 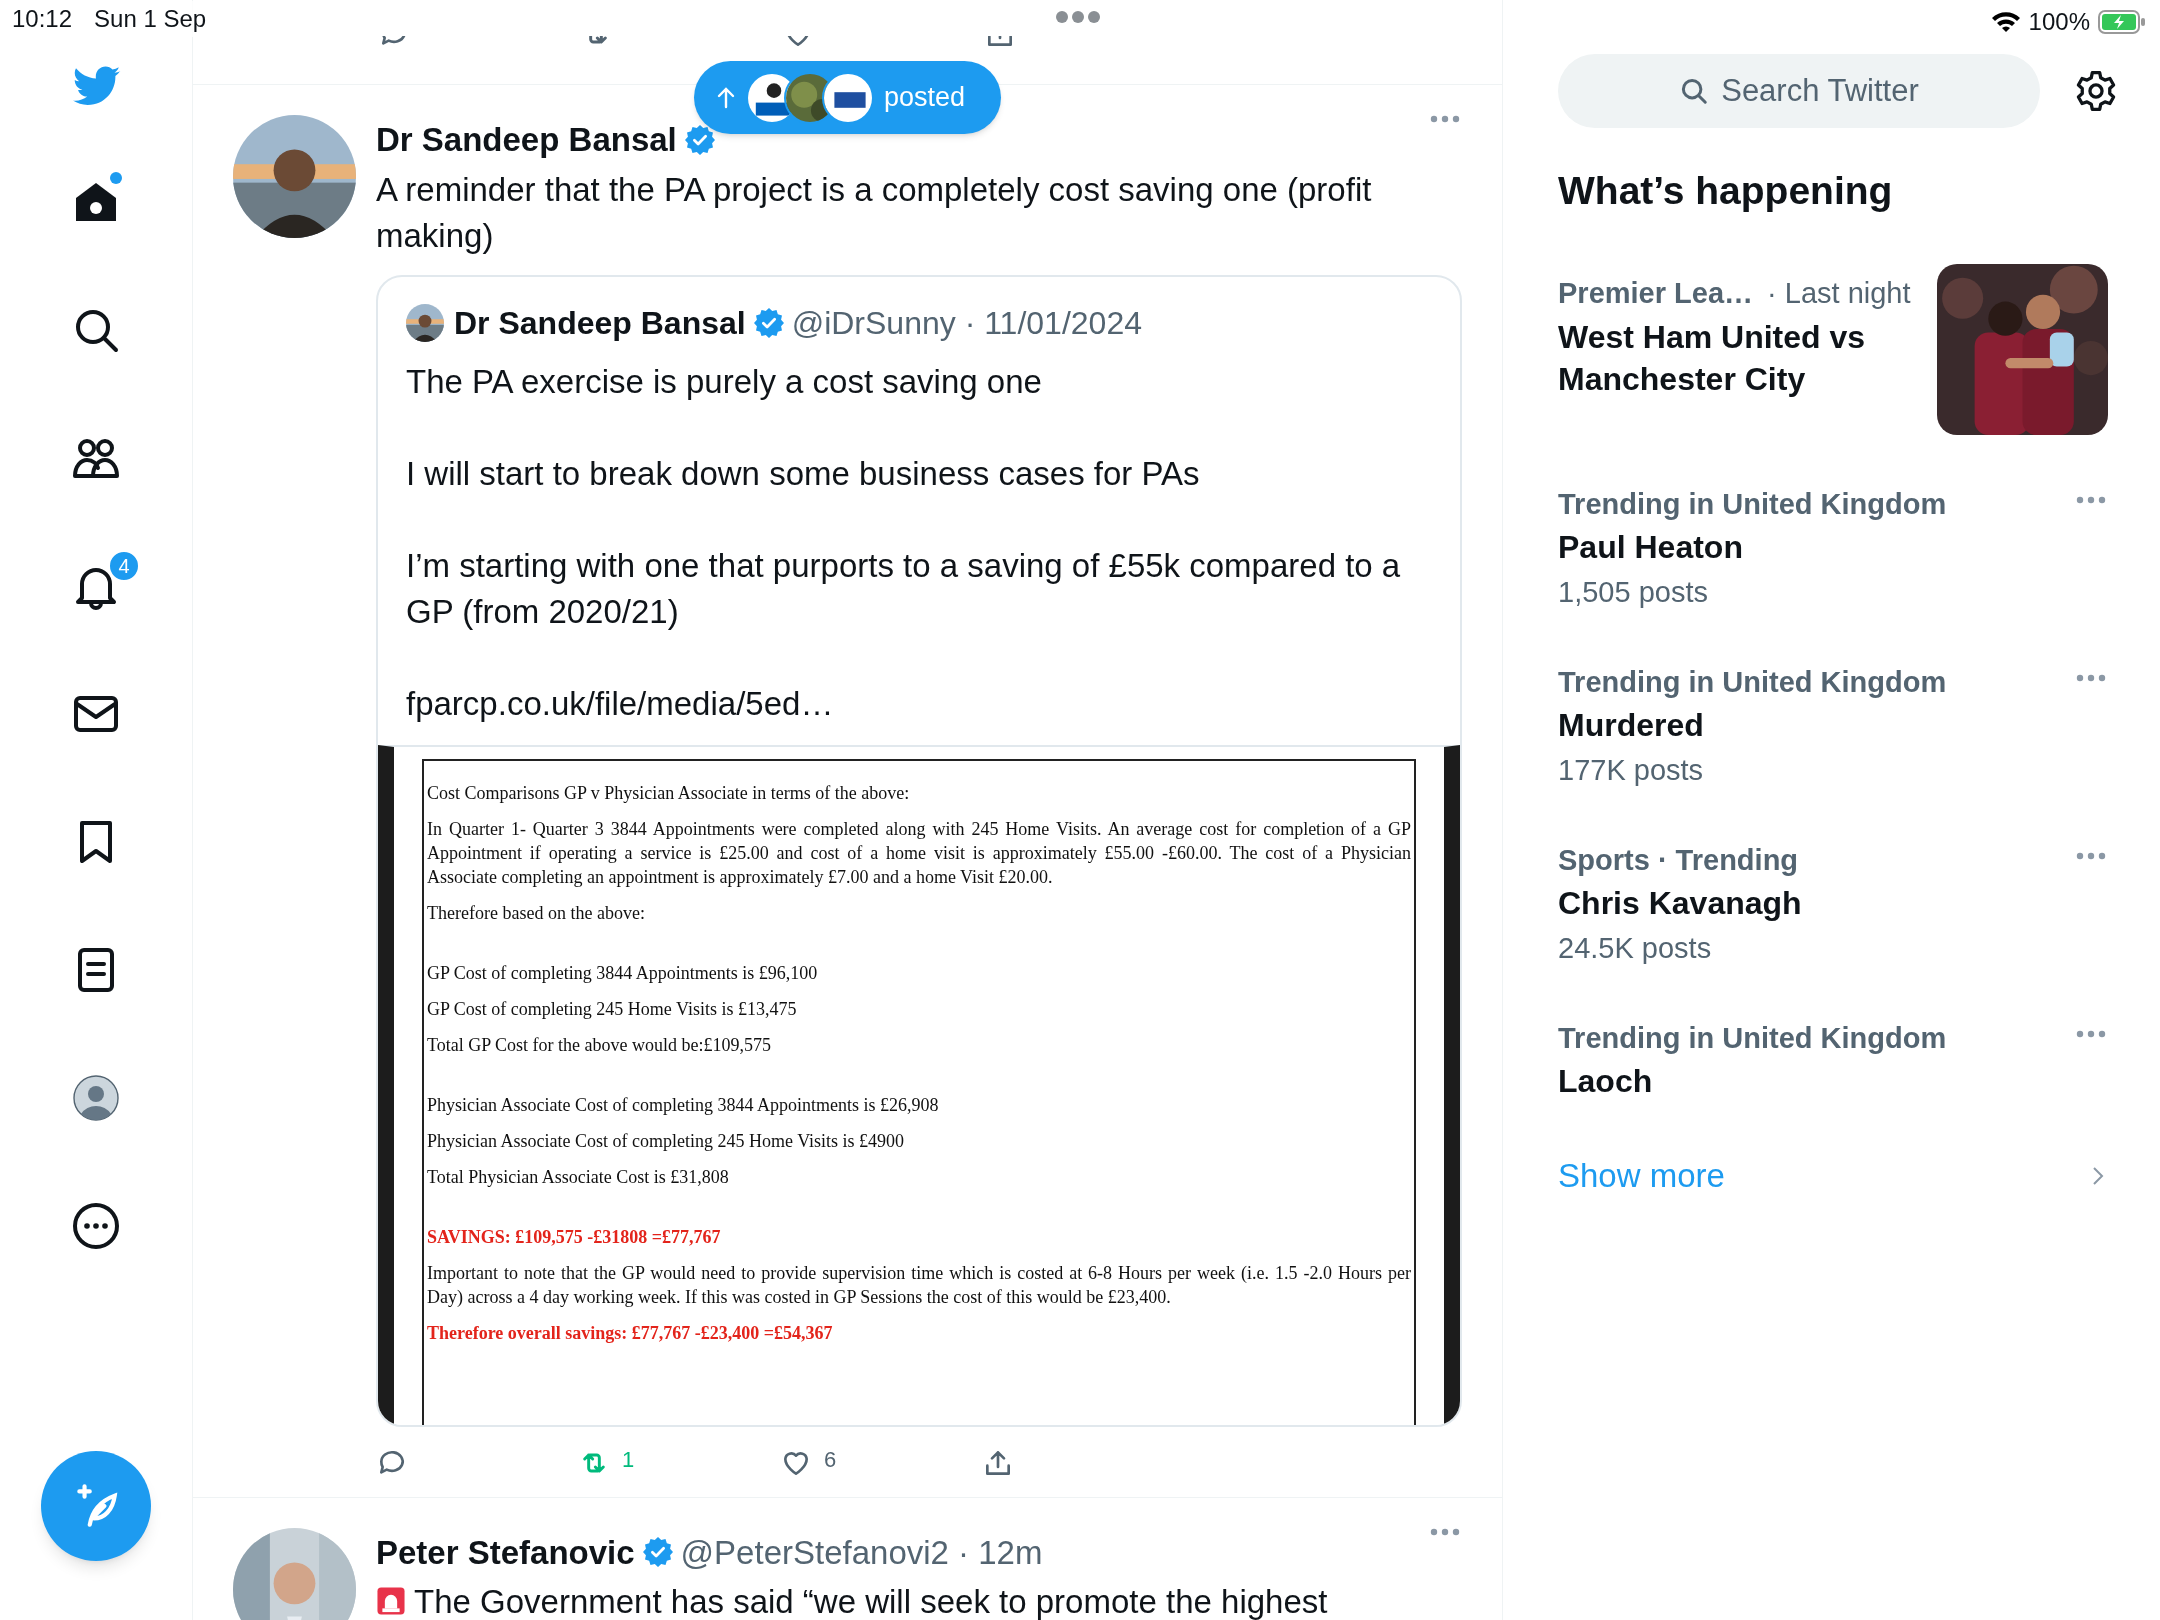 I want to click on status-time: 10:12, so click(x=42, y=19).